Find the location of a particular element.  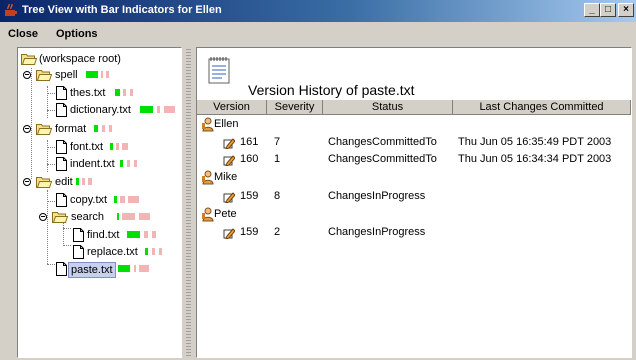

version-cell: 161 is located at coordinates (249, 142).